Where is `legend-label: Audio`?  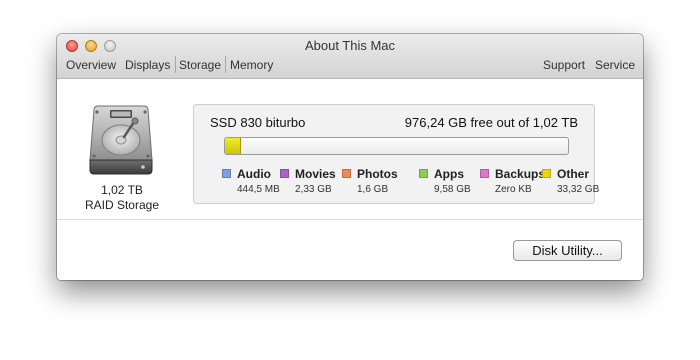
legend-label: Audio is located at coordinates (254, 174).